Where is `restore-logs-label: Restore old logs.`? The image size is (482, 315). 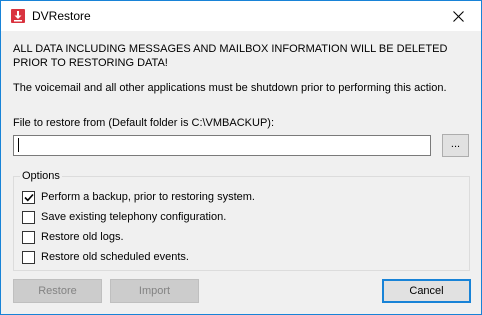
restore-logs-label: Restore old logs. is located at coordinates (82, 237).